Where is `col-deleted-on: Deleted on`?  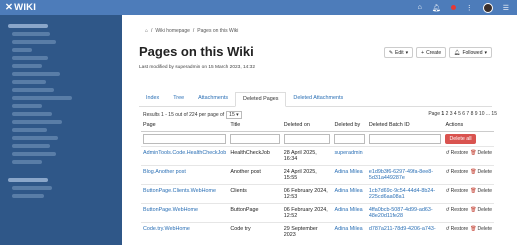
col-deleted-on: Deleted on is located at coordinates (307, 126).